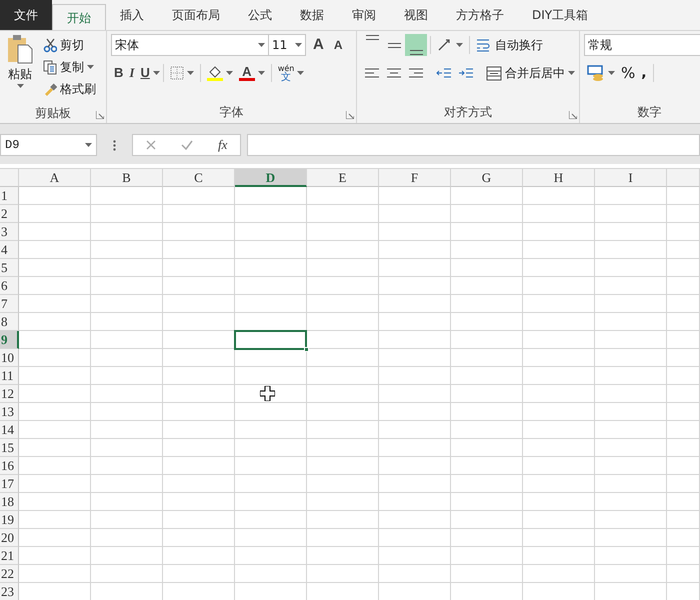  I want to click on comma-style-button: ,, so click(644, 73).